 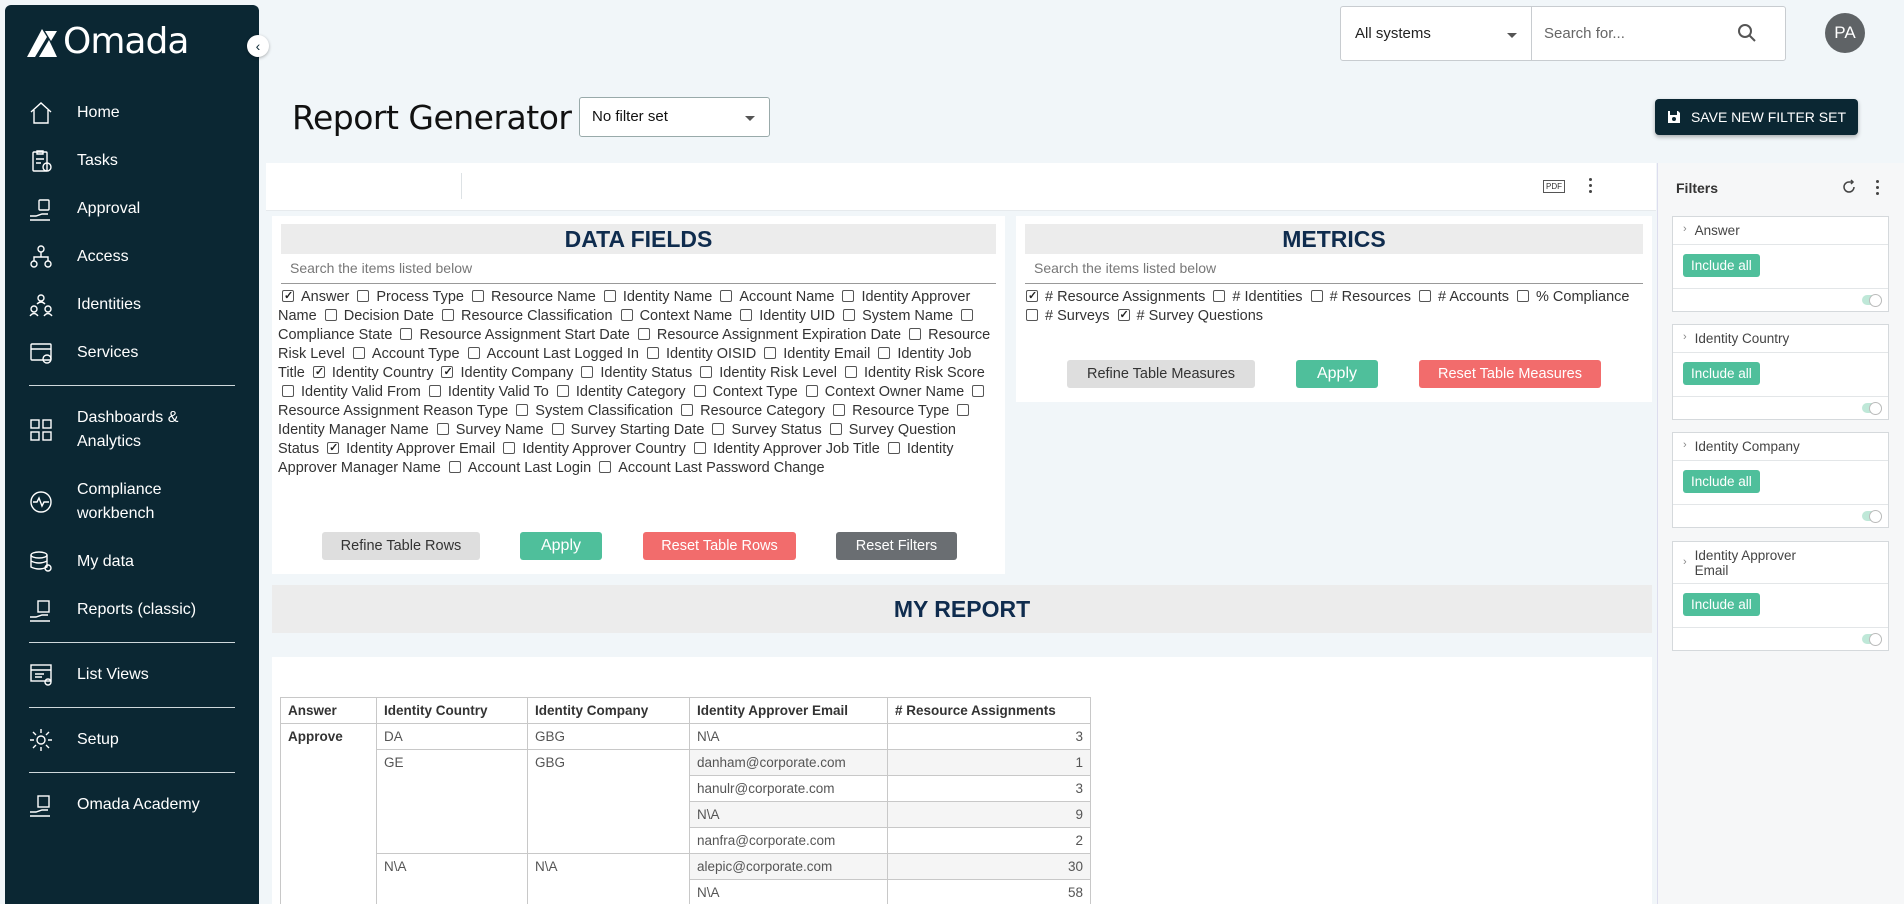 I want to click on field-checkbox-item: Context Owner Name, so click(x=883, y=392).